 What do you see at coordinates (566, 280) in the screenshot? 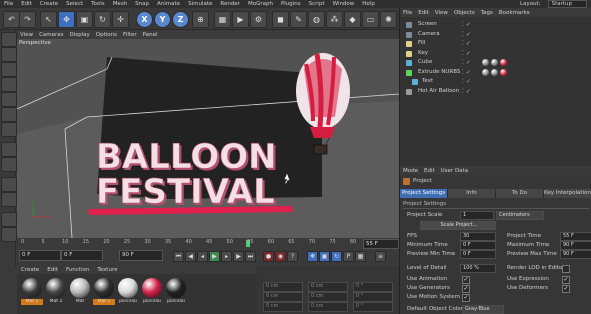
I see `use-expression-checkbox: ✓` at bounding box center [566, 280].